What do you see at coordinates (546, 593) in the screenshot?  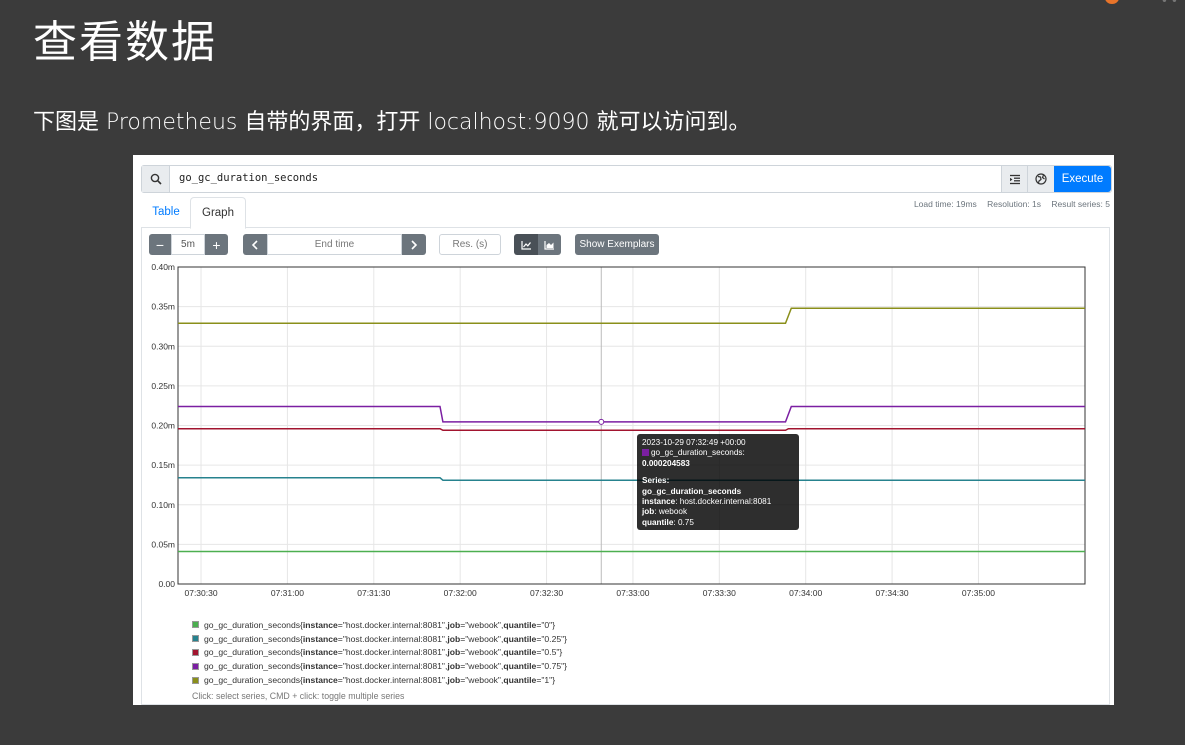 I see `x-tick-label: 07:32:30` at bounding box center [546, 593].